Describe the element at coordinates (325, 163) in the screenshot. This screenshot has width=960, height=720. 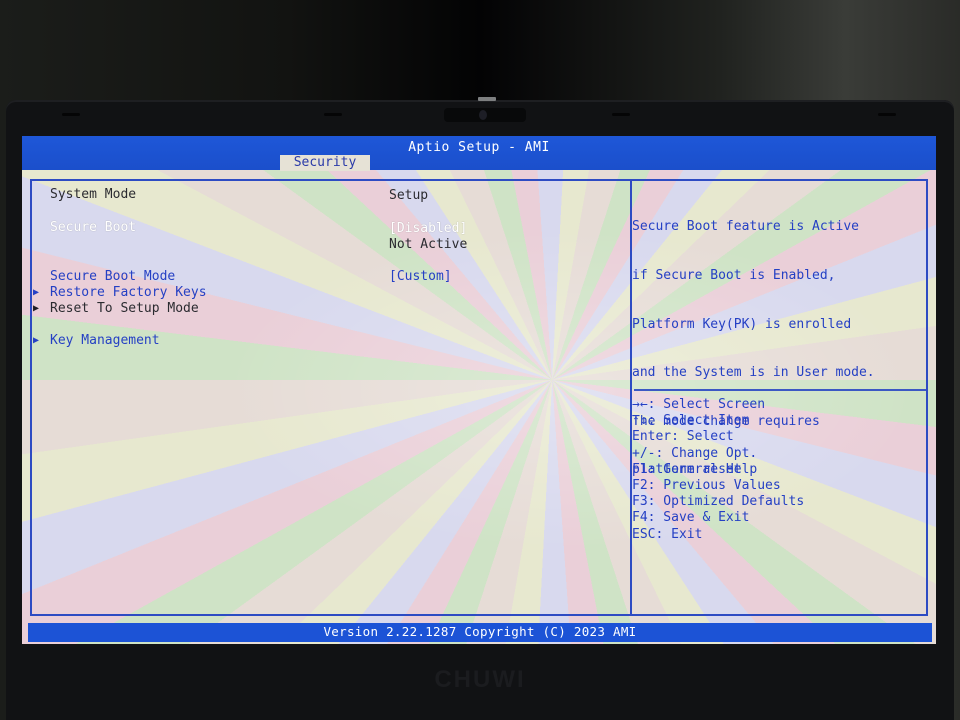
I see `tab-security: Security` at that location.